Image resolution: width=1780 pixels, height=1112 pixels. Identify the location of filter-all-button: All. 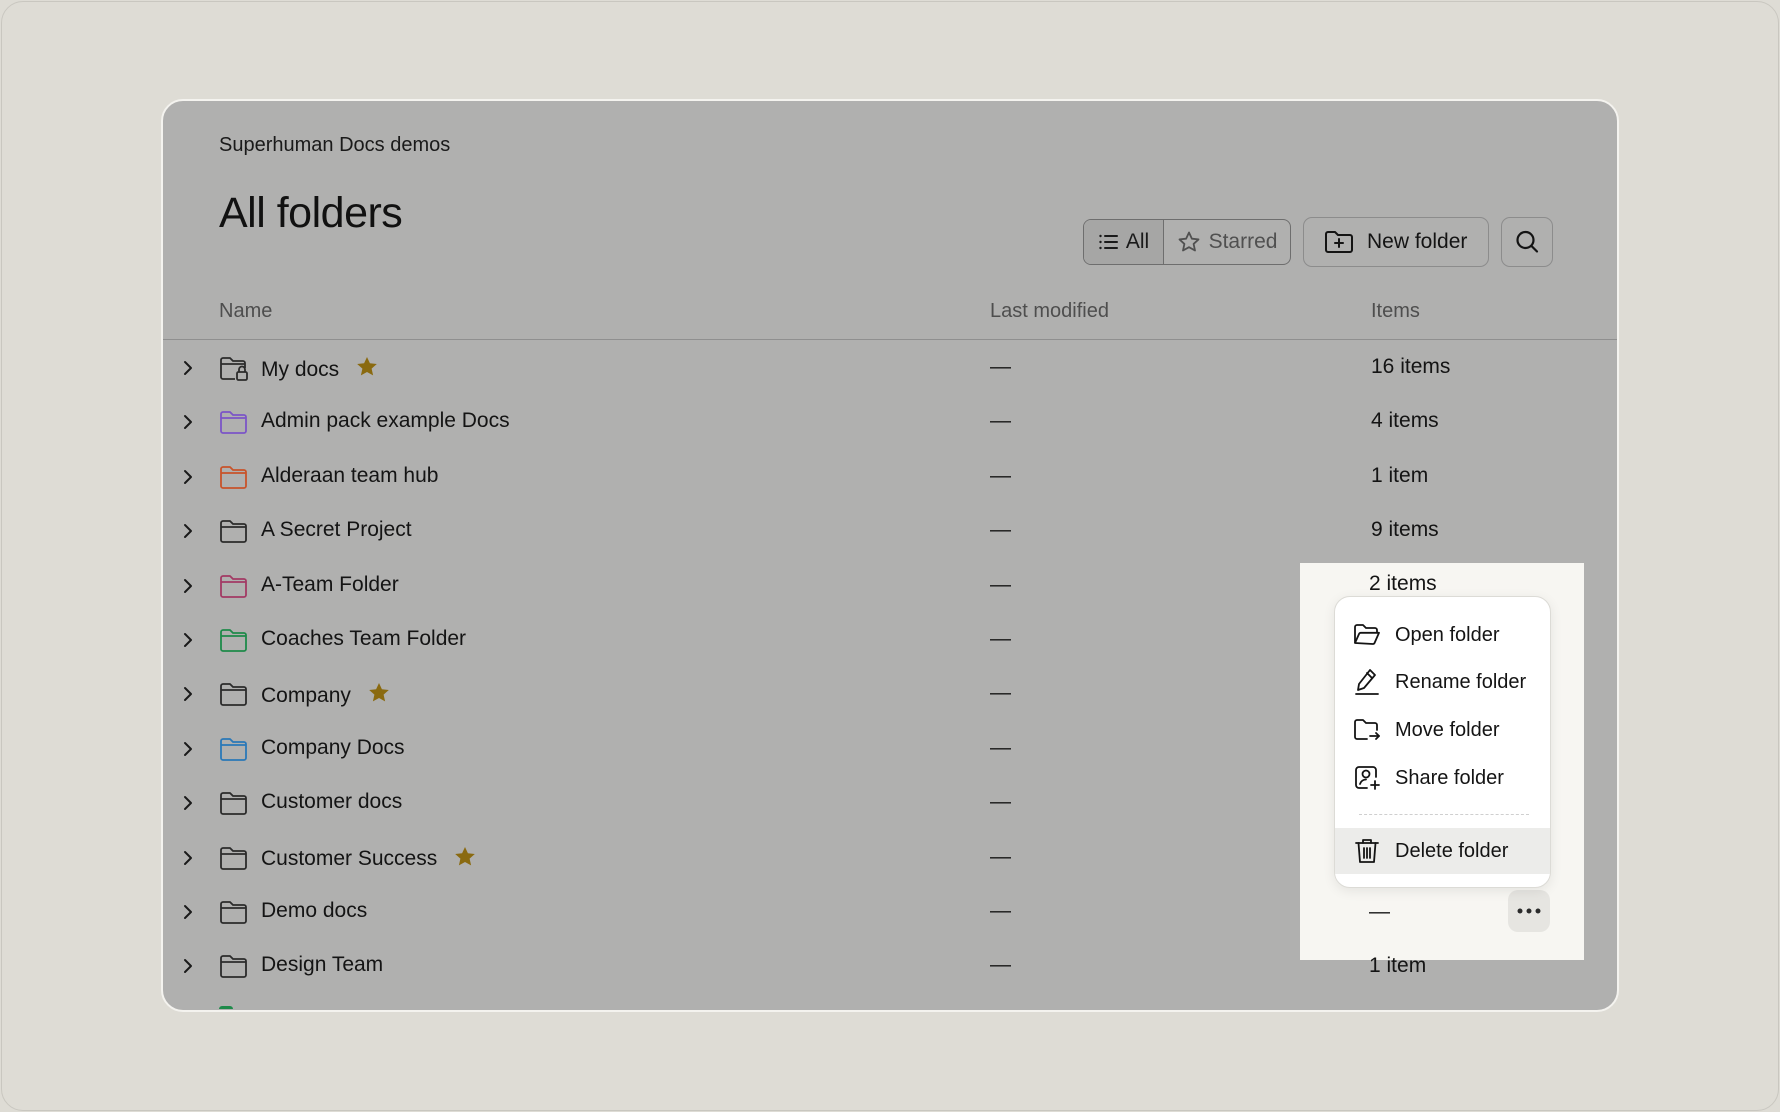
(1124, 242).